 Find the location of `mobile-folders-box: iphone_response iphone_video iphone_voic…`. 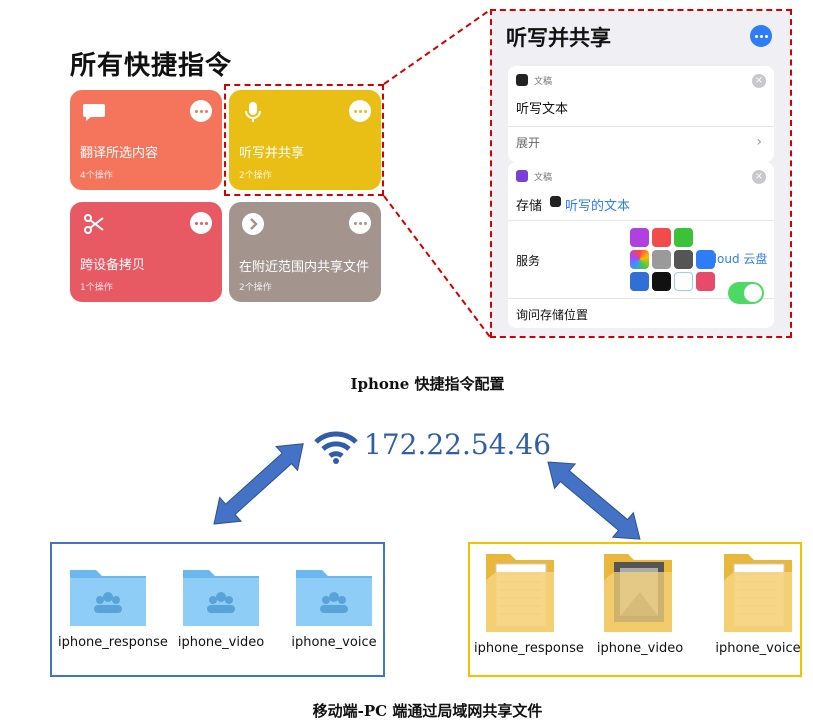

mobile-folders-box: iphone_response iphone_video iphone_voic… is located at coordinates (217, 609).